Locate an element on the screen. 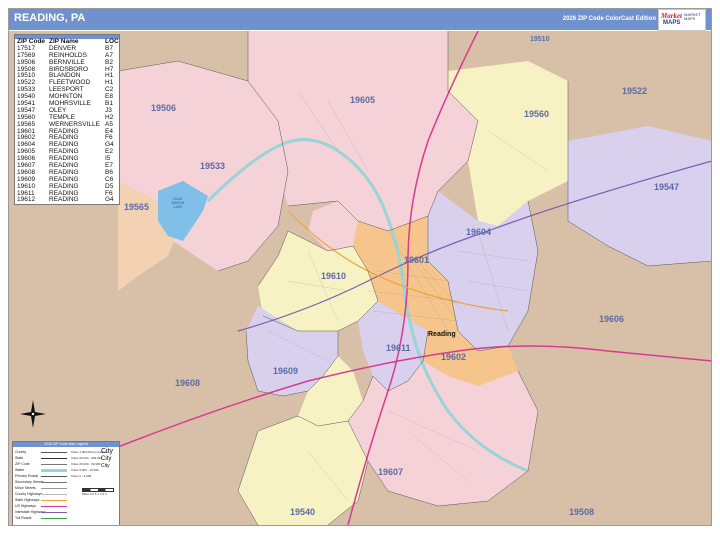 This screenshot has width=720, height=543. legend-toll-line is located at coordinates (54, 518).